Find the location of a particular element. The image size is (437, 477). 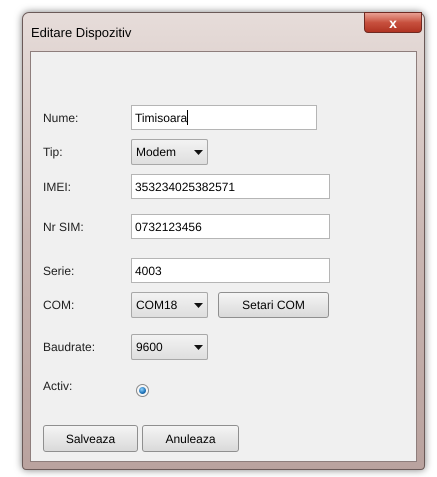

dropdown: 9600 is located at coordinates (169, 347).